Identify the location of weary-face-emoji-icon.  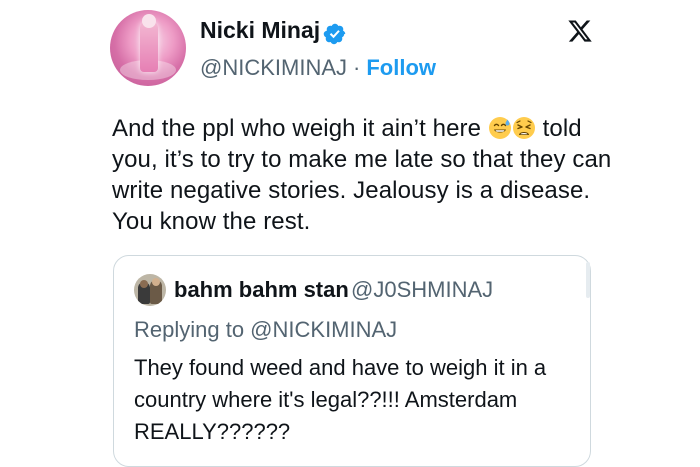
(523, 128).